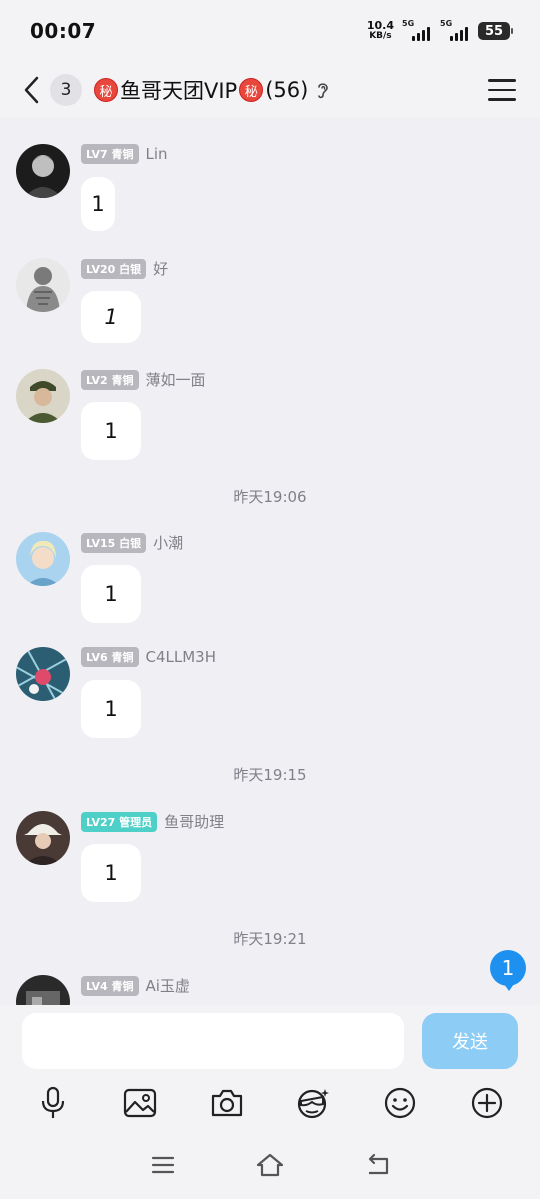 The width and height of the screenshot is (540, 1199). I want to click on group-title: 秘 鱼哥天团VIP 秘 (56), so click(211, 90).